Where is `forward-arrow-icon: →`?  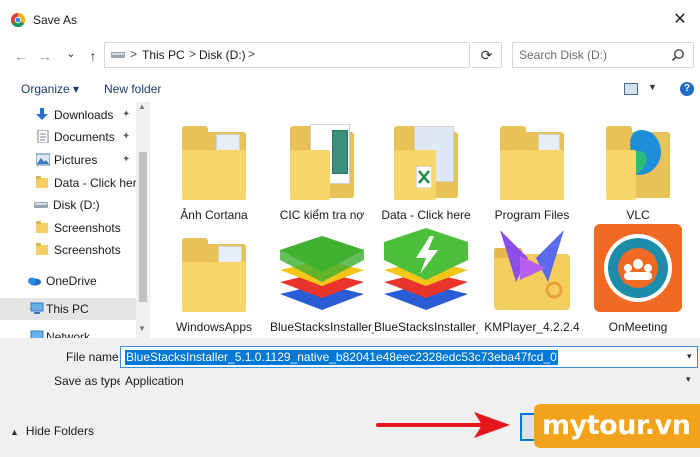
forward-arrow-icon: → is located at coordinates (45, 56).